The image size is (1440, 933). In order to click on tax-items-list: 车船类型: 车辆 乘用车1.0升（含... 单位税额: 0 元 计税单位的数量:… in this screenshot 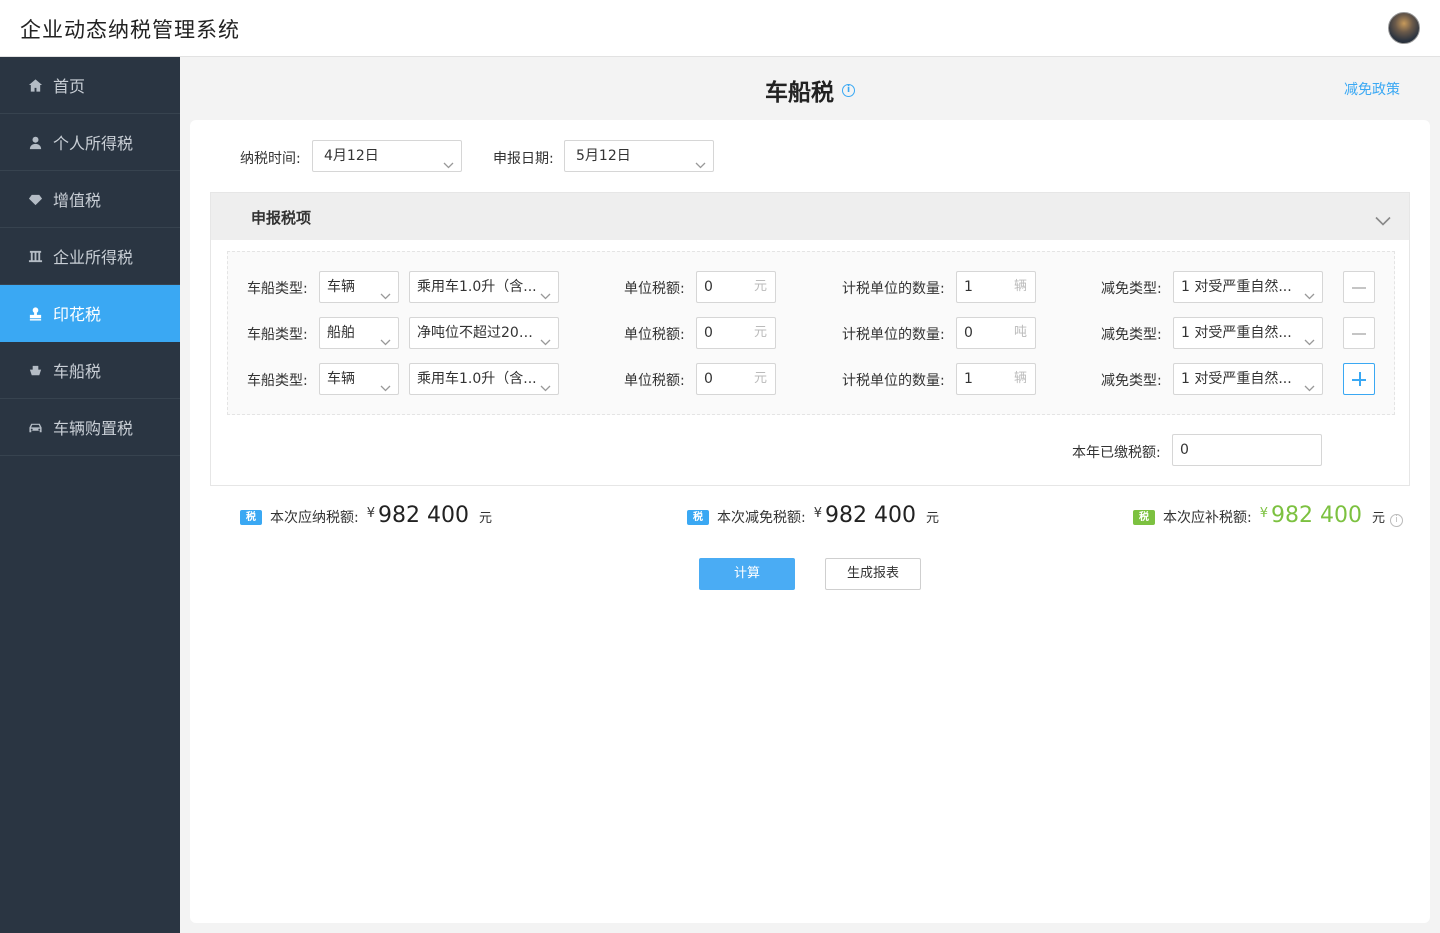, I will do `click(811, 333)`.